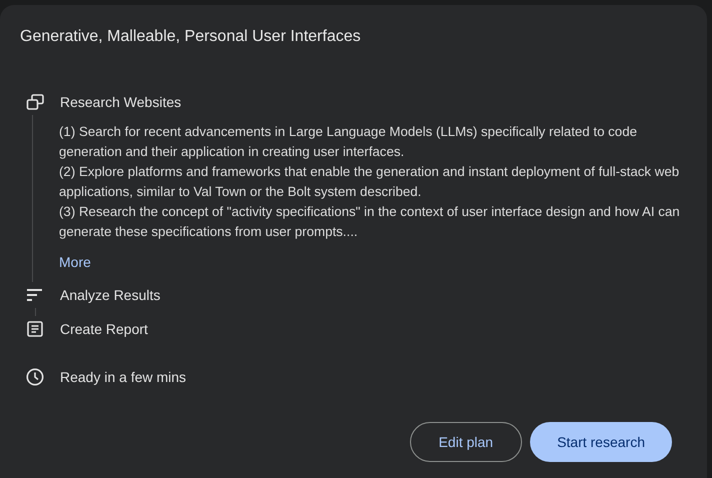 The width and height of the screenshot is (712, 478). Describe the element at coordinates (35, 295) in the screenshot. I see `sort-icon` at that location.